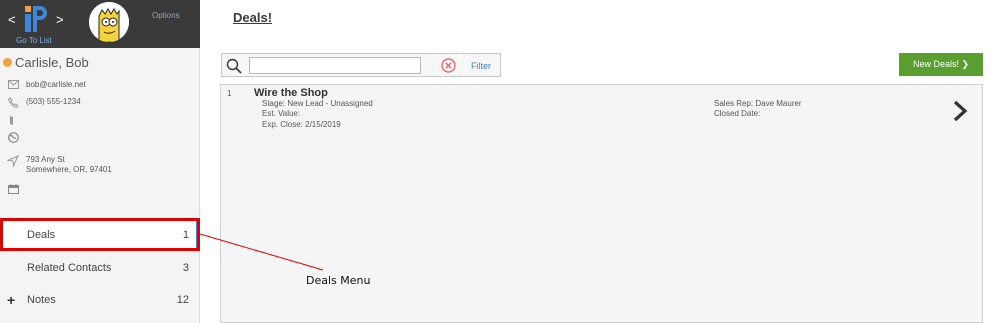  What do you see at coordinates (335, 65) in the screenshot?
I see `search-input` at bounding box center [335, 65].